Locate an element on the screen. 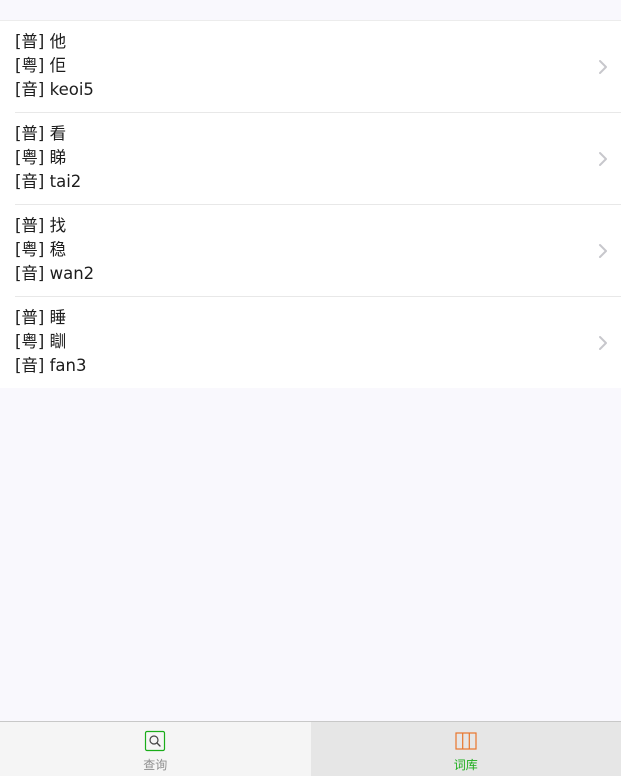 The height and width of the screenshot is (776, 621). list-item: [普] 看 [粤] 睇 [音] tai2 is located at coordinates (318, 158).